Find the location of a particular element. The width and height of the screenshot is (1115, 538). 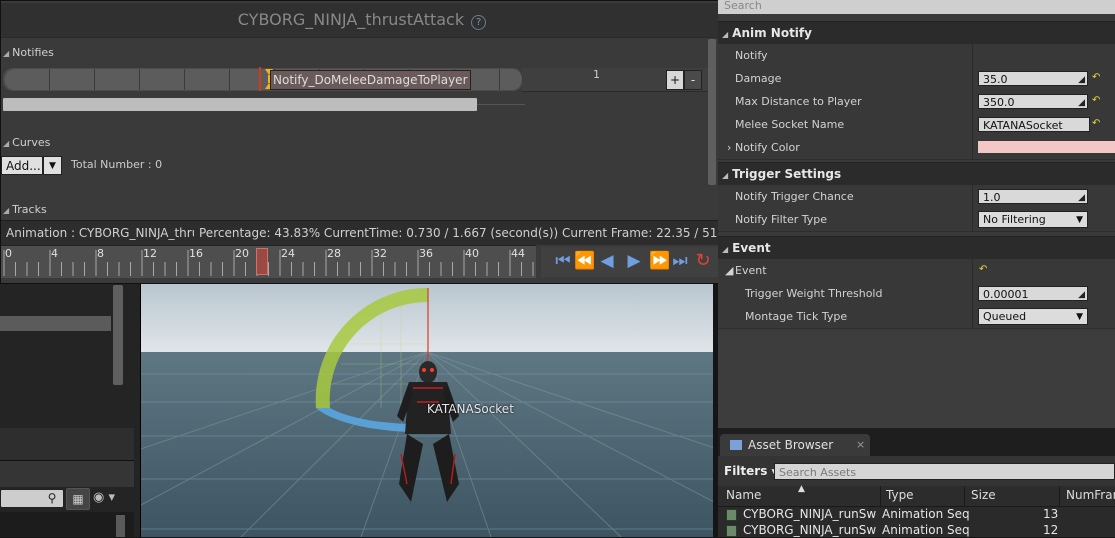

add-track-button: + is located at coordinates (675, 80).